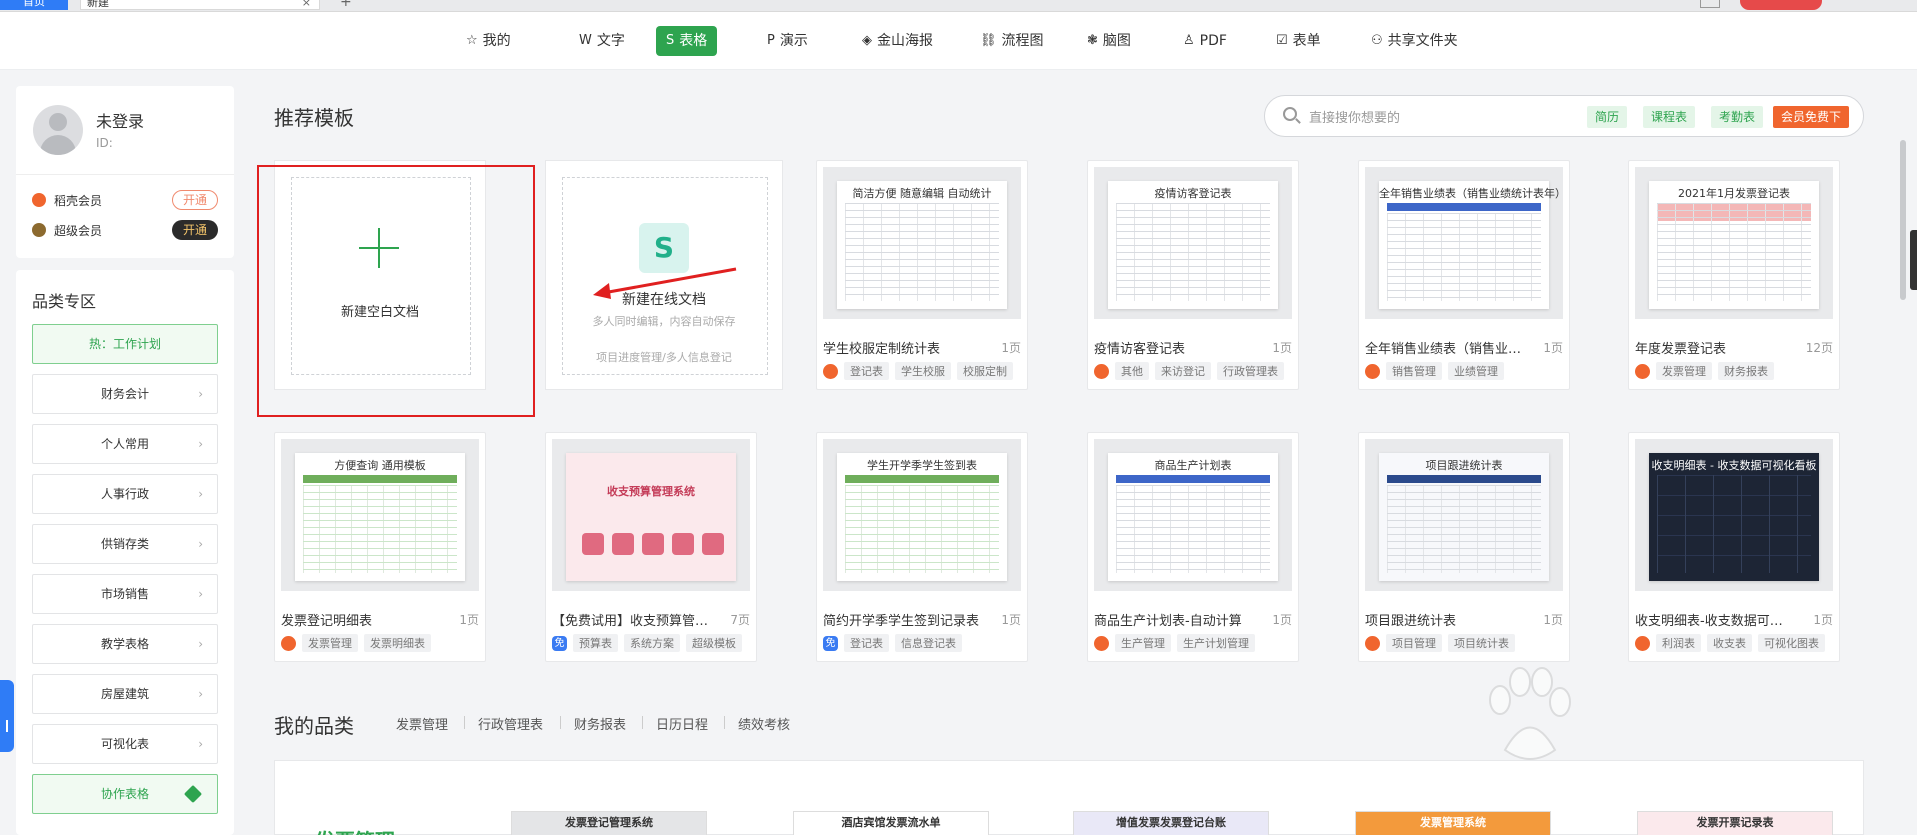  Describe the element at coordinates (1564, 116) in the screenshot. I see `template-search: 直接搜你想要的 简历 课程表 考勤表 会员免费下` at that location.